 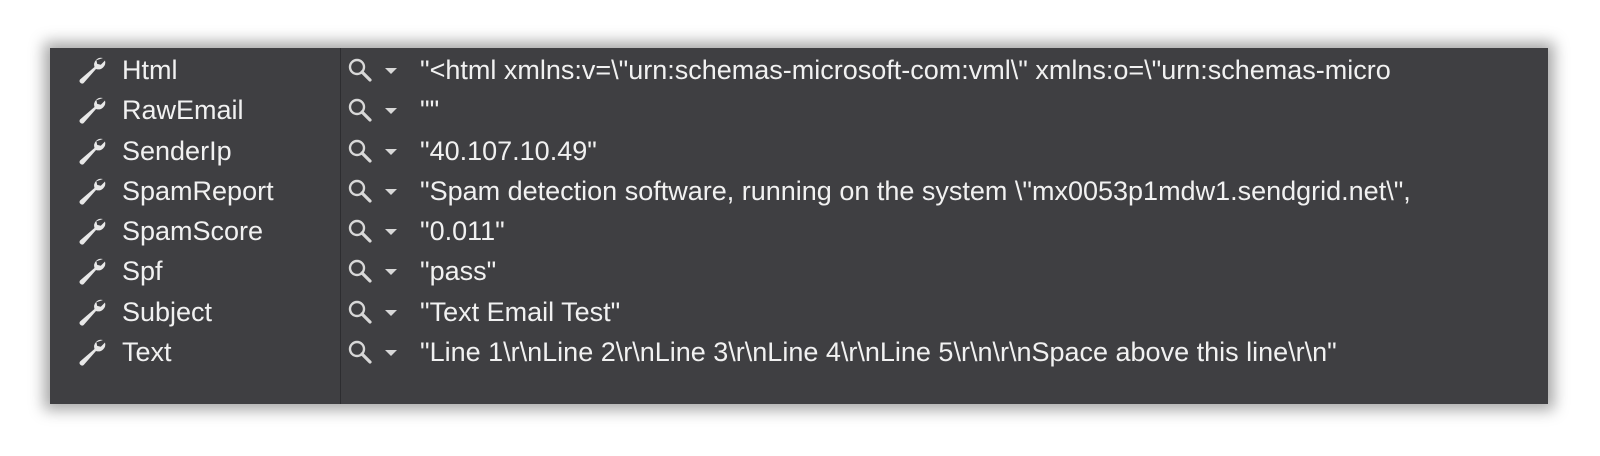 I want to click on property-row-subject: Subject "Text Email Test", so click(x=799, y=312).